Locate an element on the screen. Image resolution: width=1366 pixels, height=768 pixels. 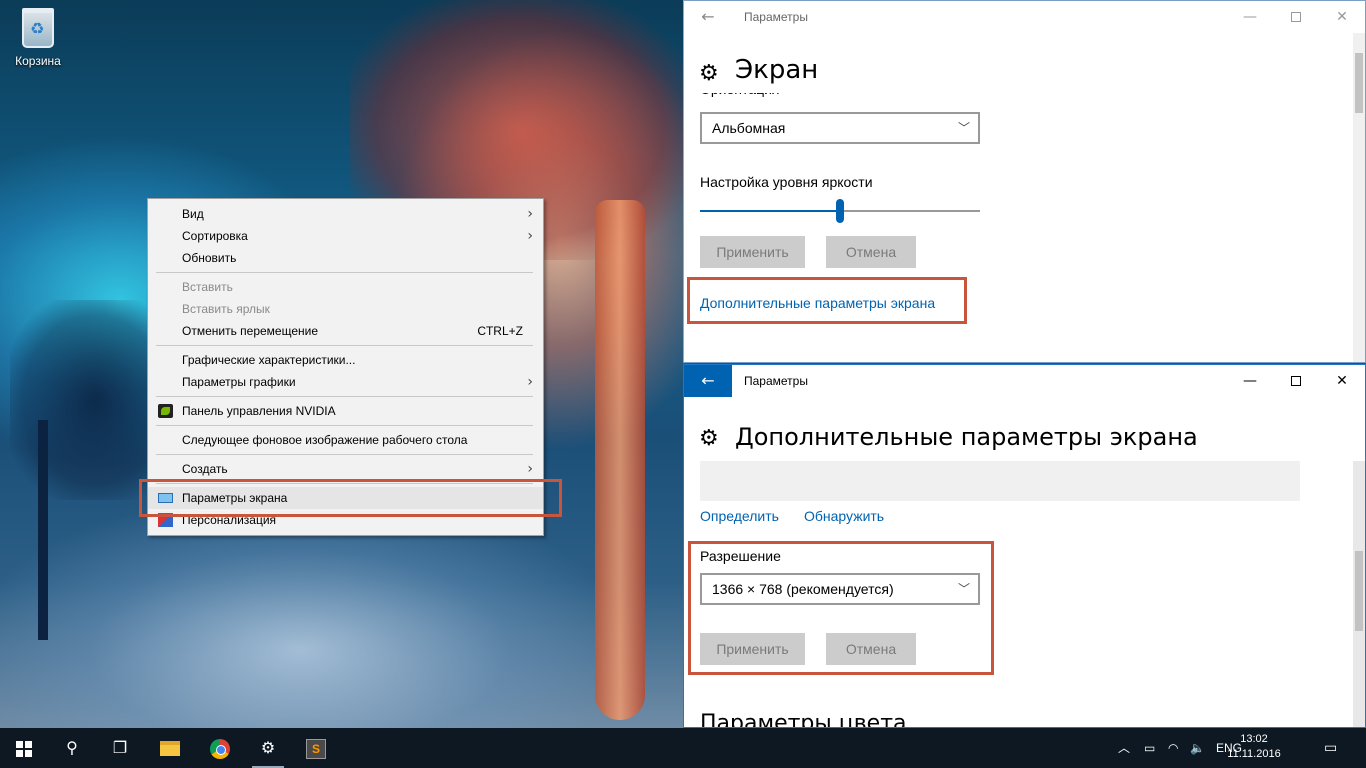
chrome-icon is located at coordinates (220, 748).